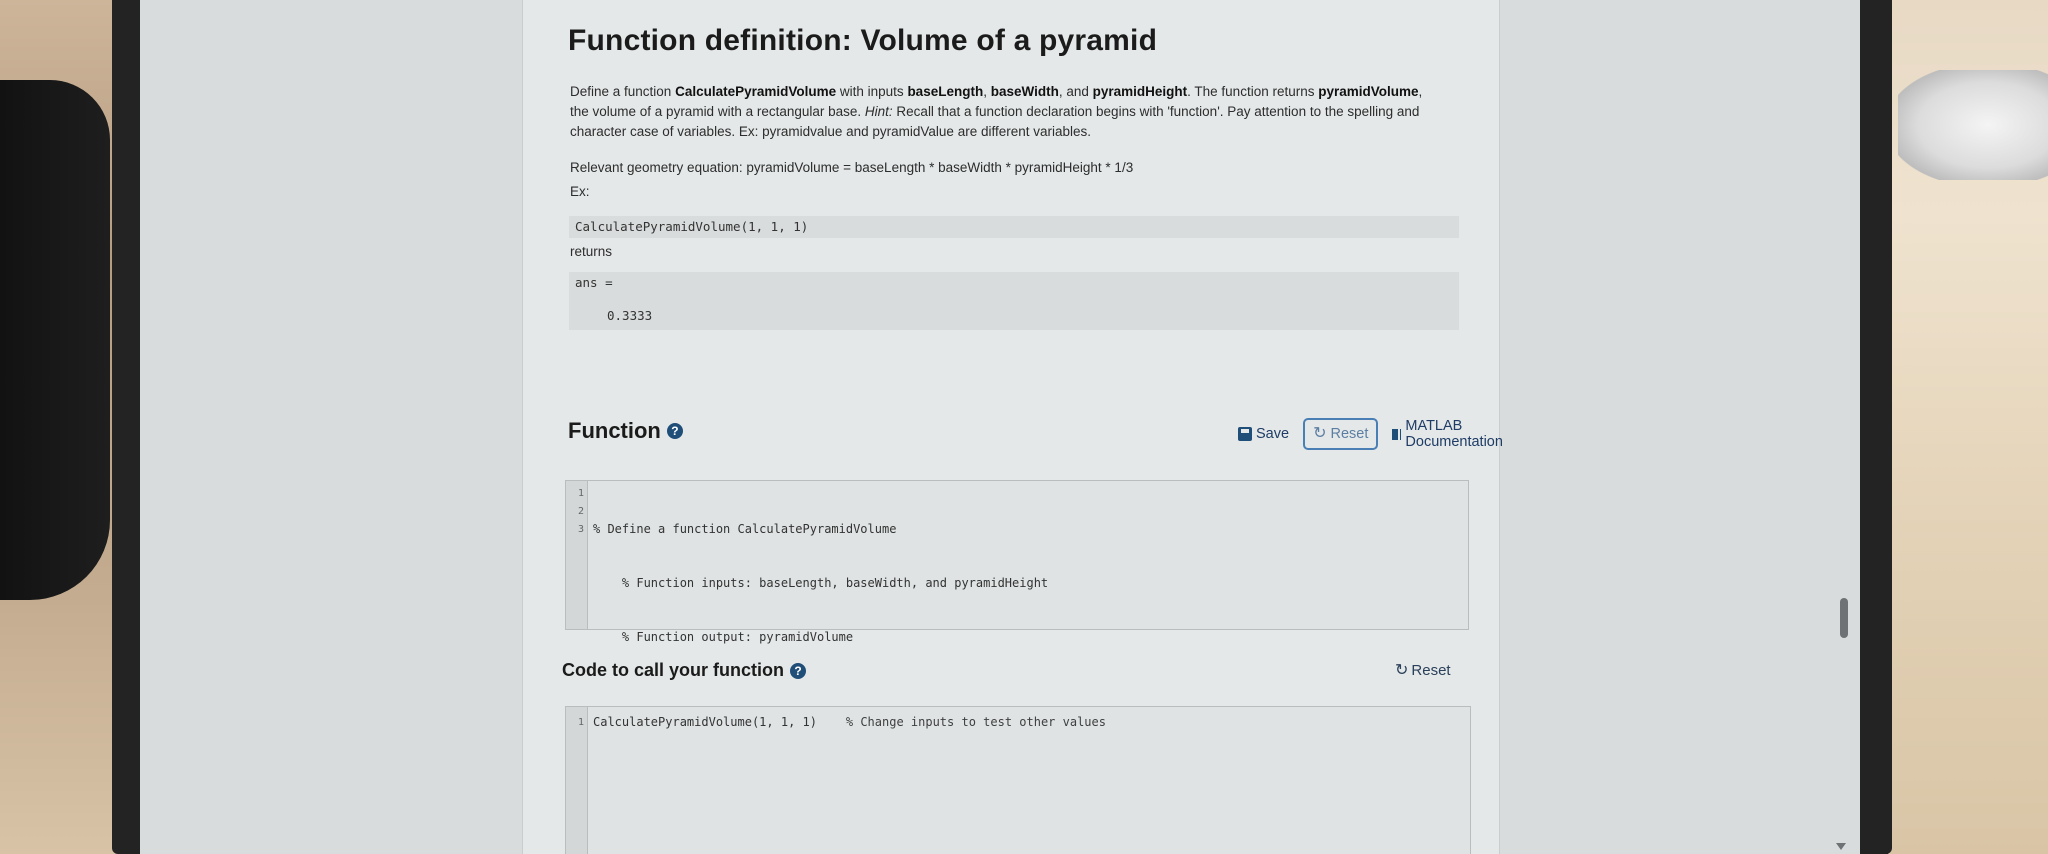  Describe the element at coordinates (756, 91) in the screenshot. I see `desc-function-name: CalculatePyramidVolume` at that location.